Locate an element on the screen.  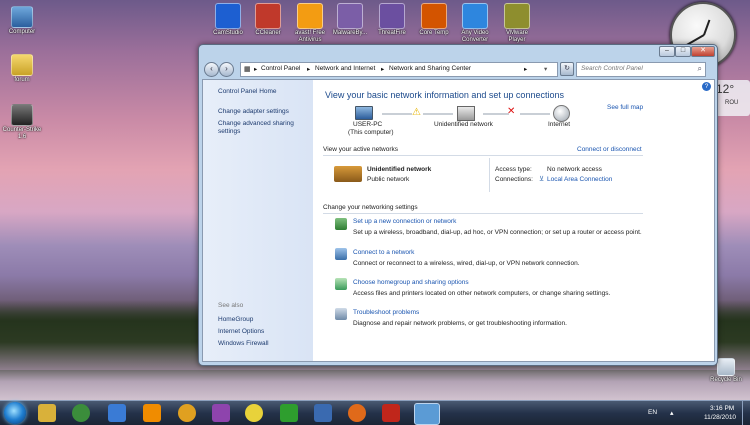
ccleaner-icon is located at coordinates (268, 16).